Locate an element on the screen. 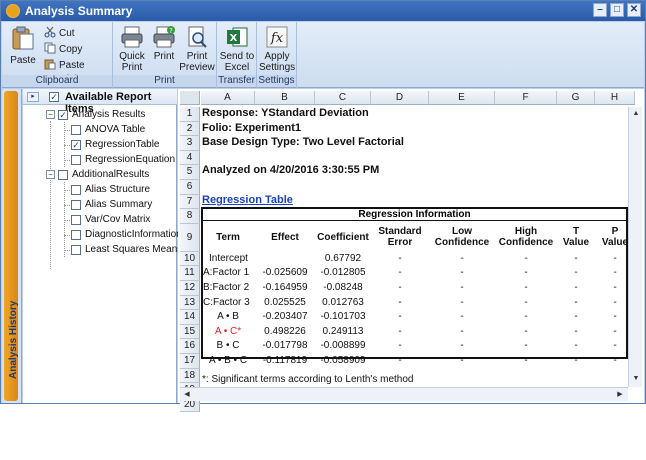  scroll-right-icon: ▶ is located at coordinates (620, 395).